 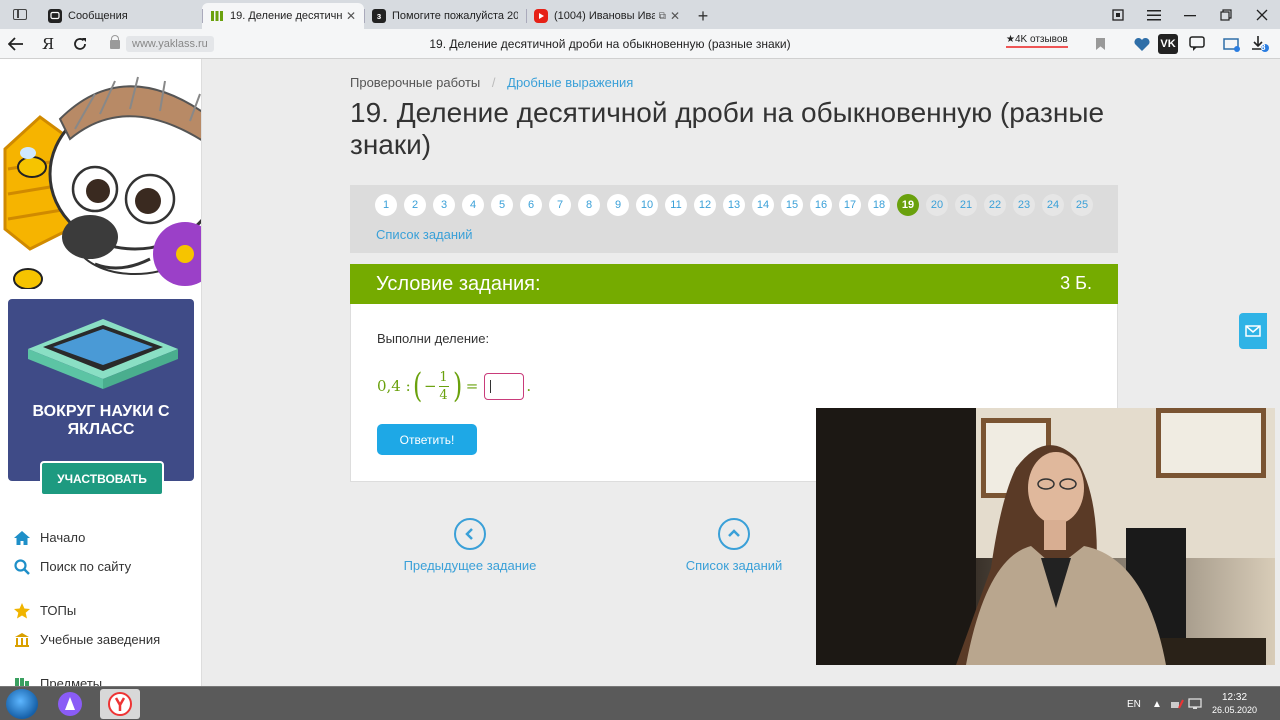 I want to click on chevron-left-icon, so click(x=470, y=534).